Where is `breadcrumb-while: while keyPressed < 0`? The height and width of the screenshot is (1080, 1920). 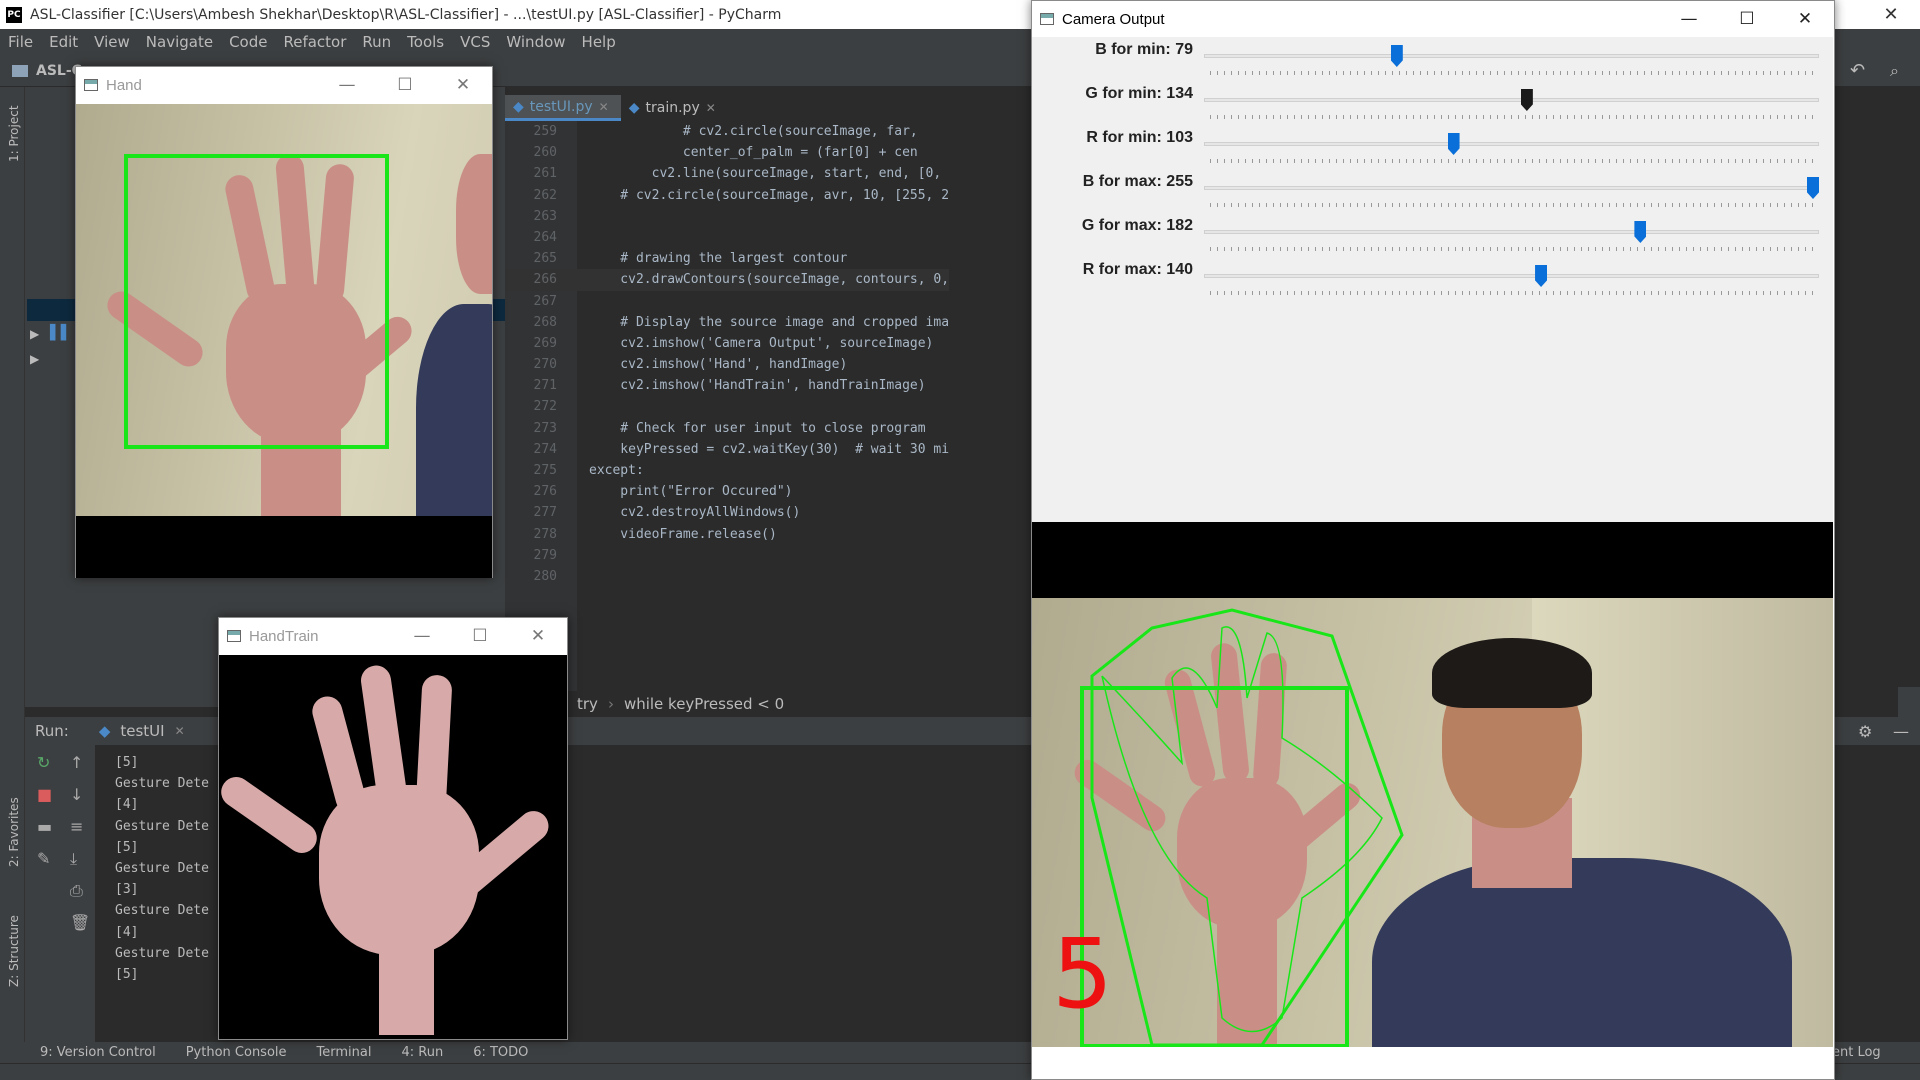 breadcrumb-while: while keyPressed < 0 is located at coordinates (704, 704).